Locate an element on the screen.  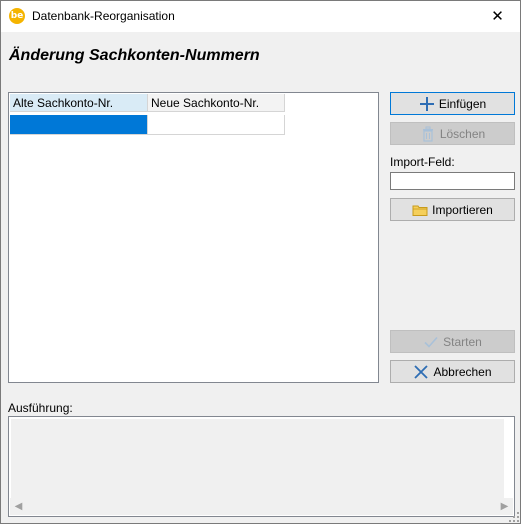
table-row is located at coordinates (147, 125).